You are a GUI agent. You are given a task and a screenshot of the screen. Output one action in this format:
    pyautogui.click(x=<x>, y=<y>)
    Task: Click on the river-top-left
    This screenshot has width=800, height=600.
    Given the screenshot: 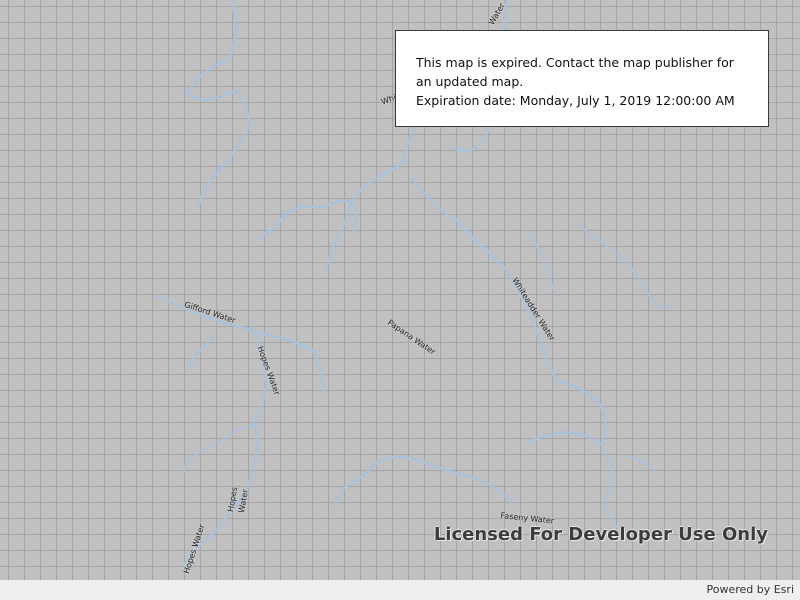 What is the action you would take?
    pyautogui.click(x=211, y=51)
    